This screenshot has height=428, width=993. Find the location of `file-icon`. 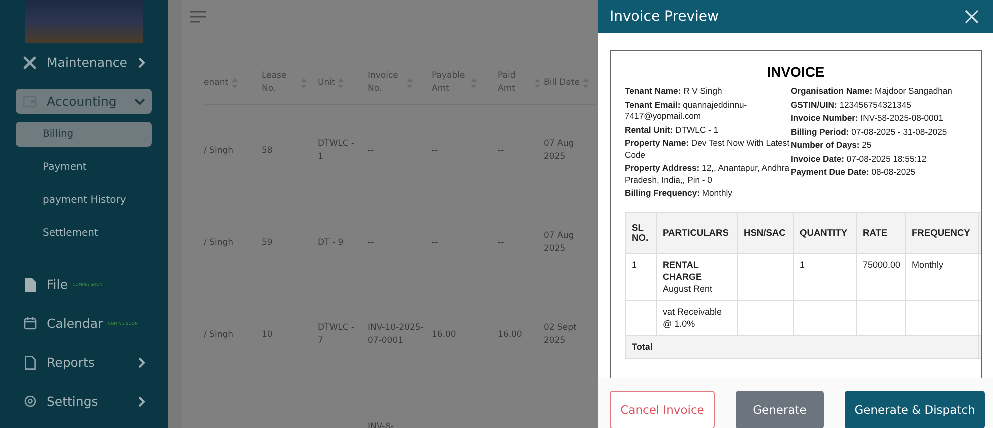

file-icon is located at coordinates (30, 285).